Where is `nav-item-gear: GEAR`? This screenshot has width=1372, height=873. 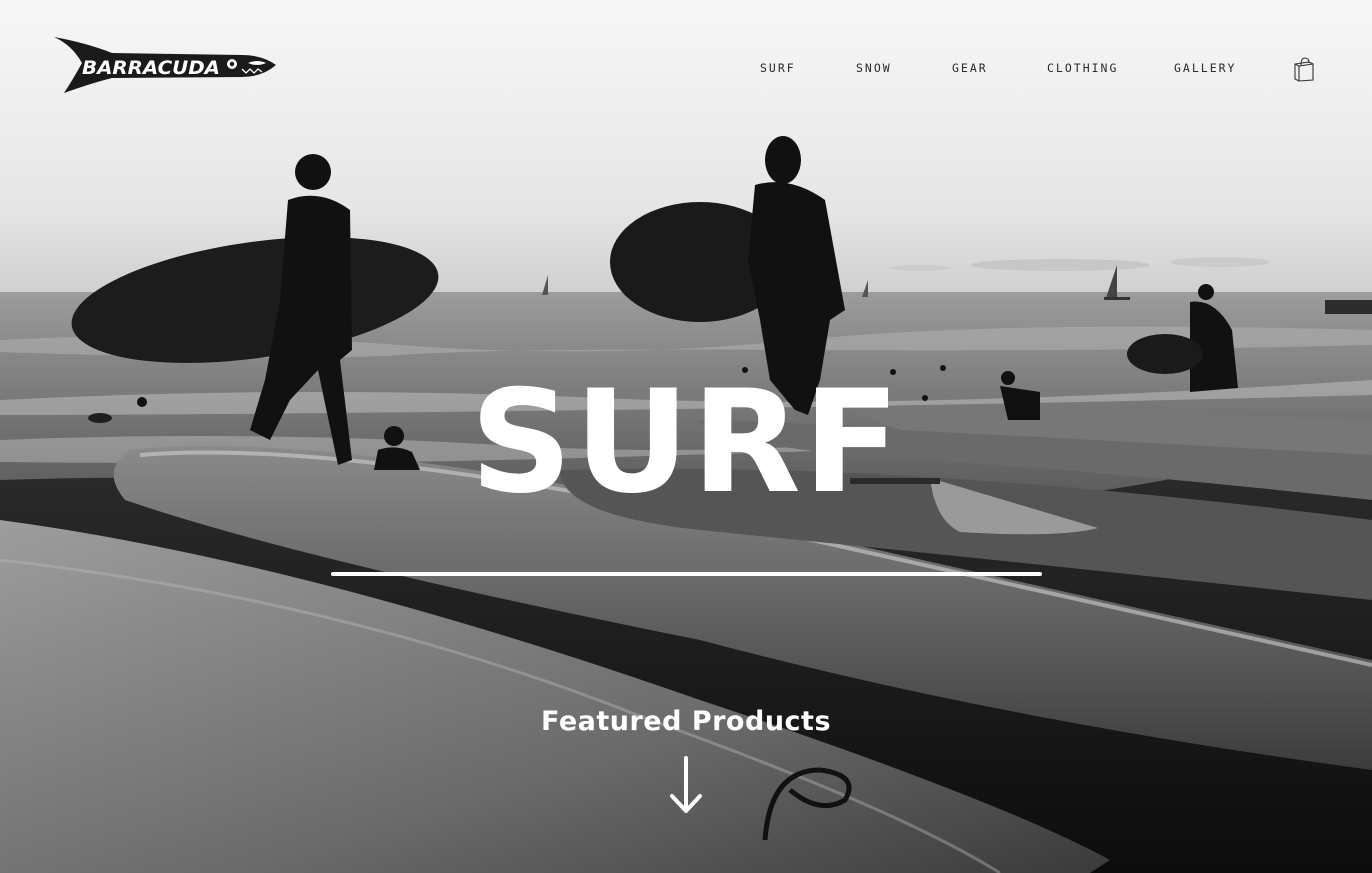
nav-item-gear: GEAR is located at coordinates (970, 68).